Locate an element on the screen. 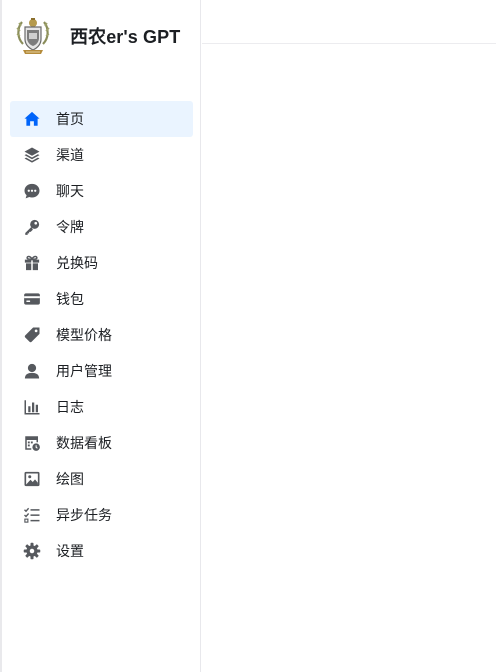  layers-icon is located at coordinates (32, 155).